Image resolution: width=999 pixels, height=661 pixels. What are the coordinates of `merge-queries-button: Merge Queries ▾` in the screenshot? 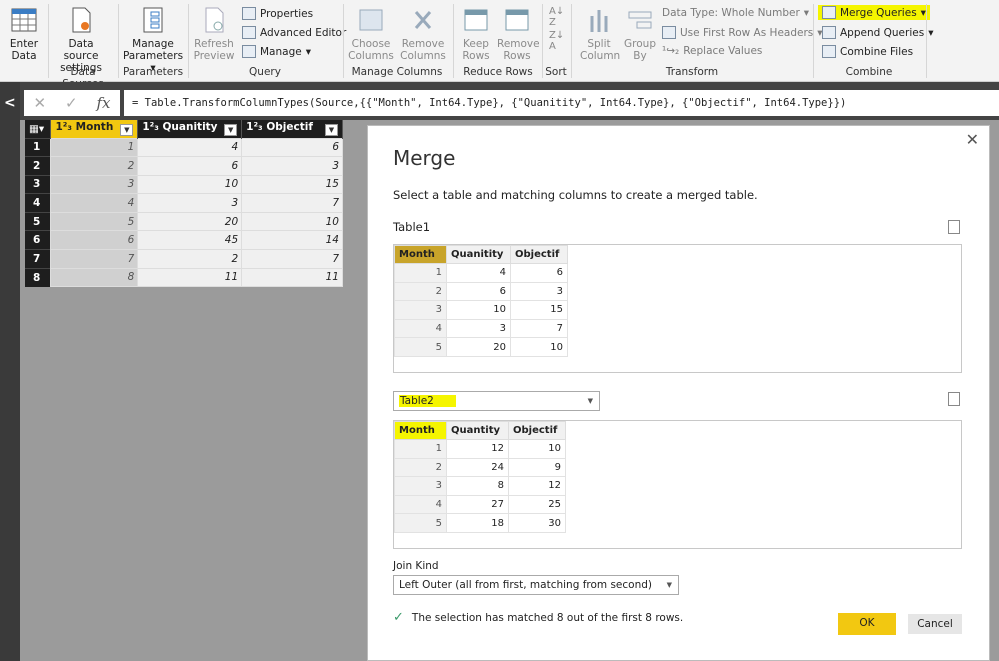 It's located at (874, 12).